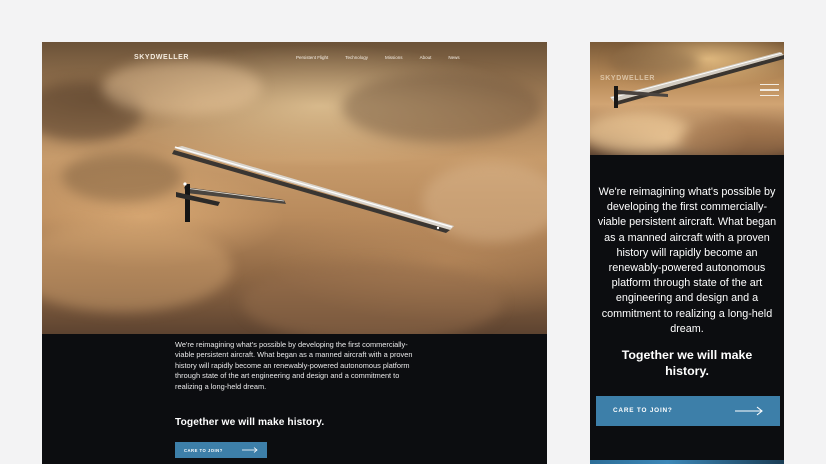 This screenshot has height=464, width=826. What do you see at coordinates (687, 462) in the screenshot?
I see `mobile-next-section-strip` at bounding box center [687, 462].